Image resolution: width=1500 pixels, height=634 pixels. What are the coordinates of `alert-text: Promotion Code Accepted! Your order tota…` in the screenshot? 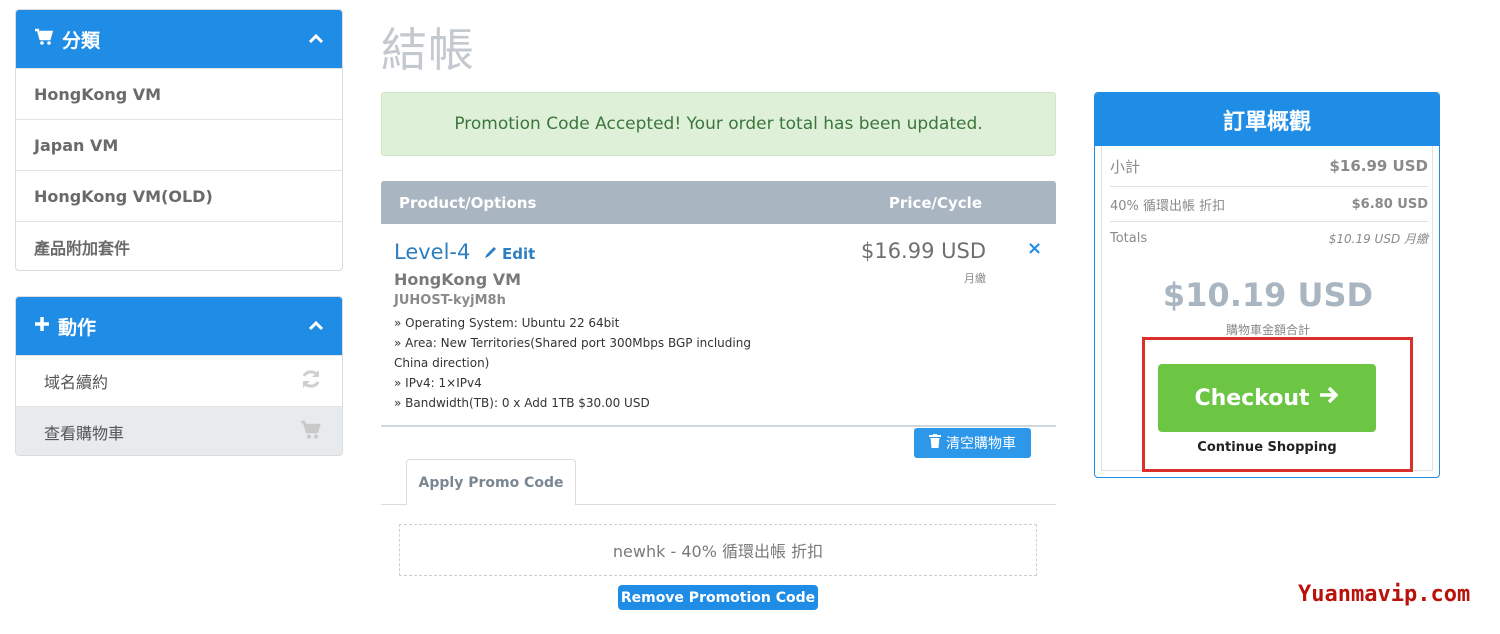 It's located at (718, 124).